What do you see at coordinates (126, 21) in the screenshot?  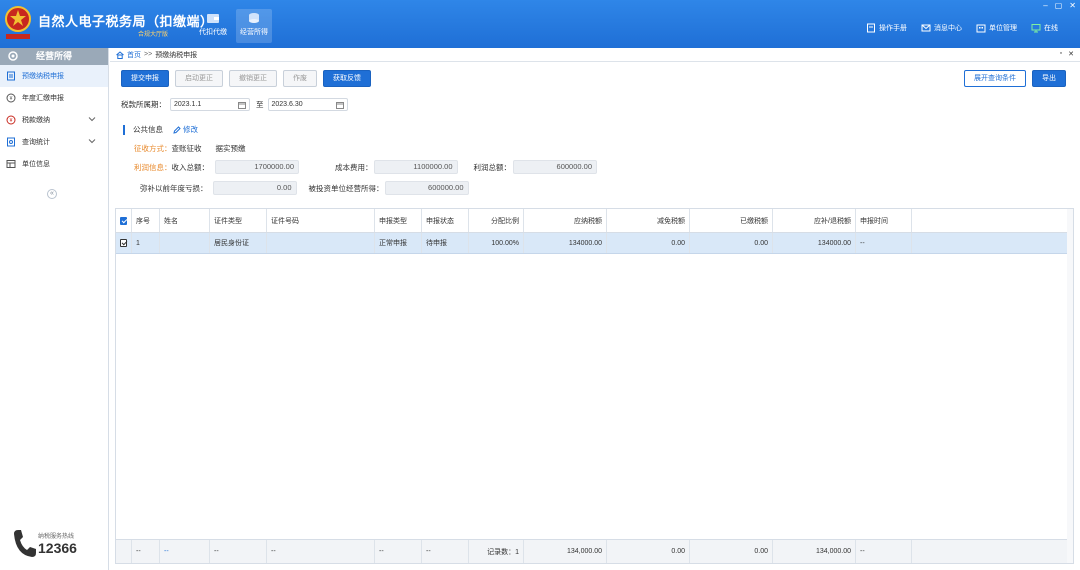 I see `app-title: 自然人电子税务局（扣缴端）` at bounding box center [126, 21].